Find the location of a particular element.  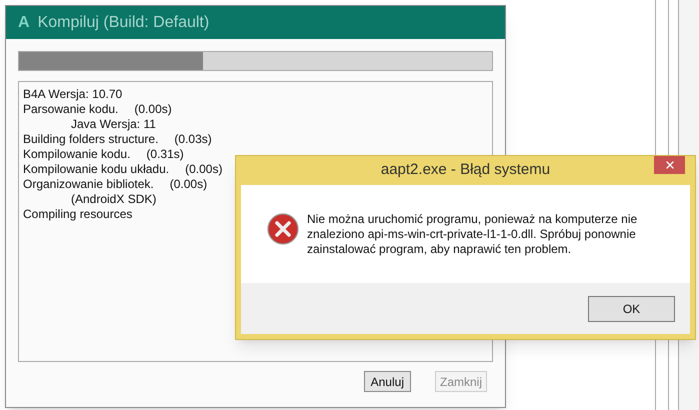

error-icon is located at coordinates (283, 229).